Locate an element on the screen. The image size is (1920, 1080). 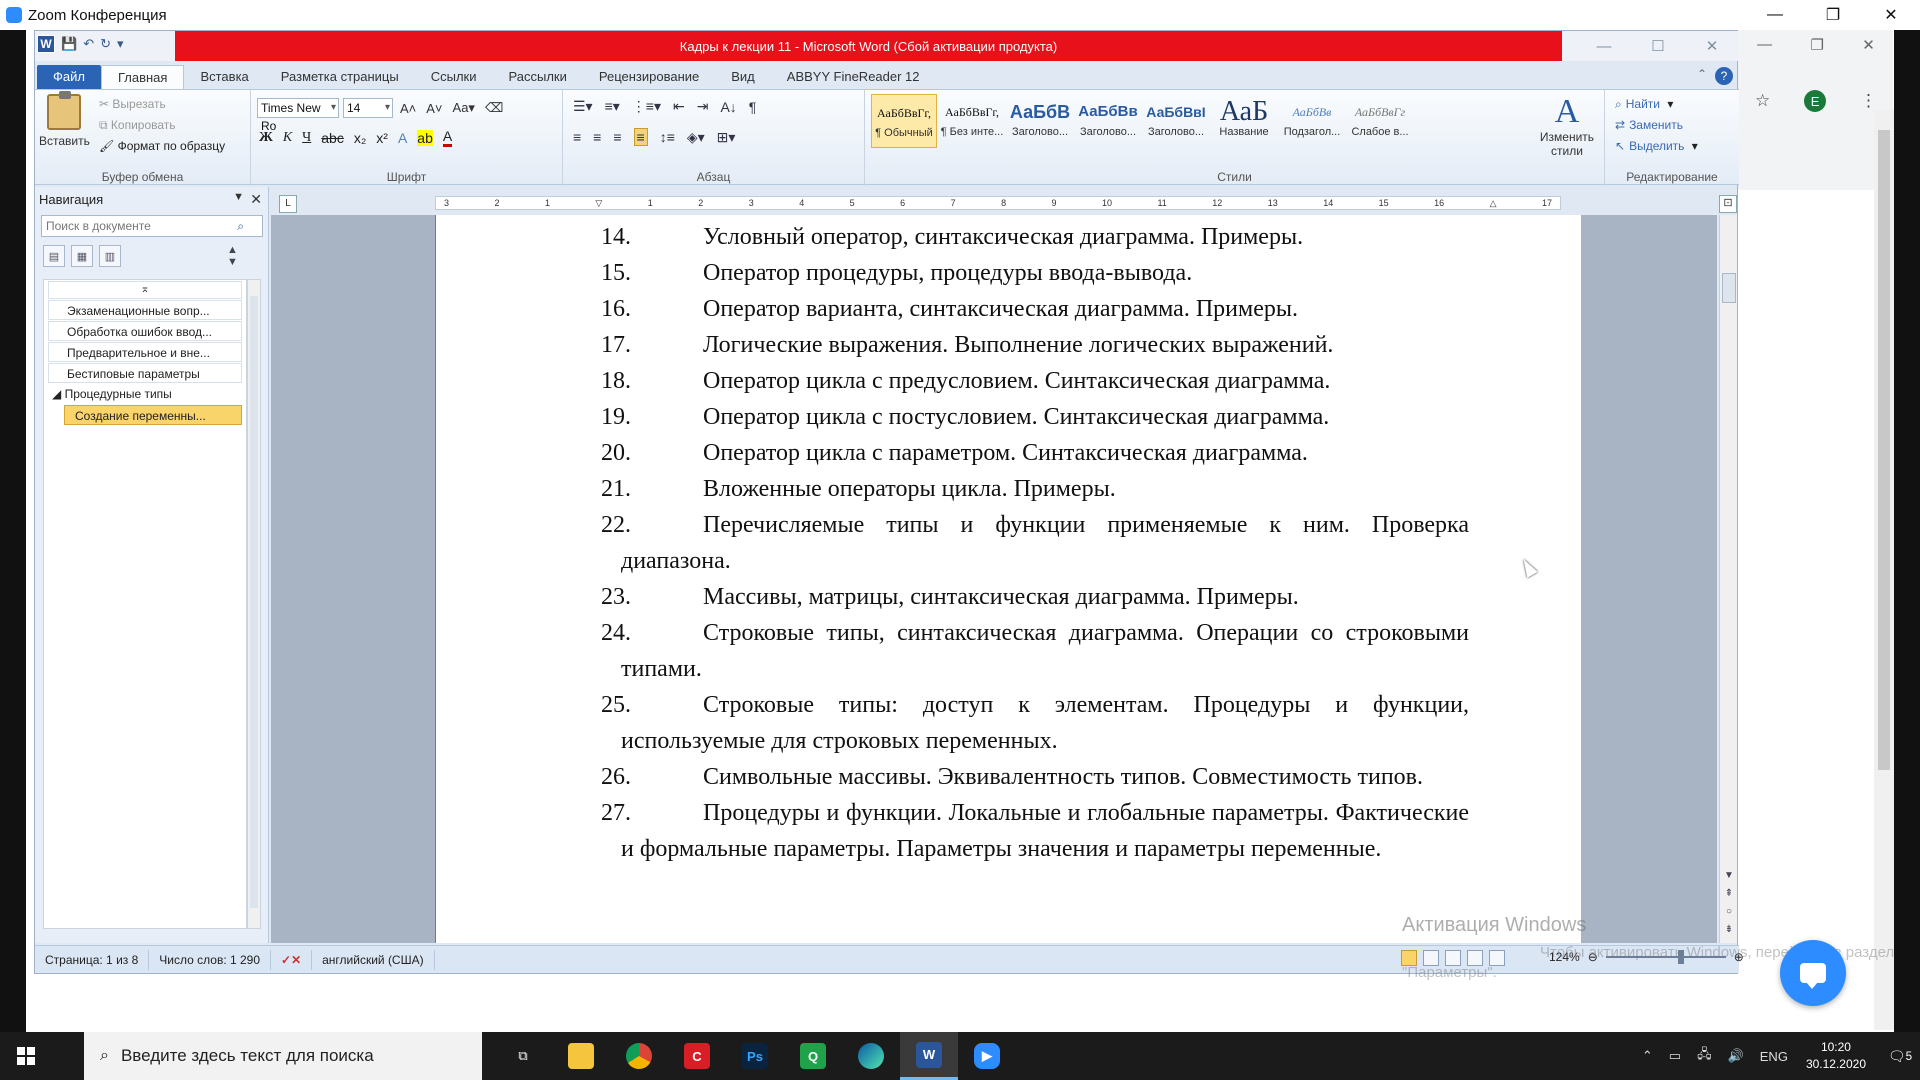
save-icon: 💾 is located at coordinates (69, 44).